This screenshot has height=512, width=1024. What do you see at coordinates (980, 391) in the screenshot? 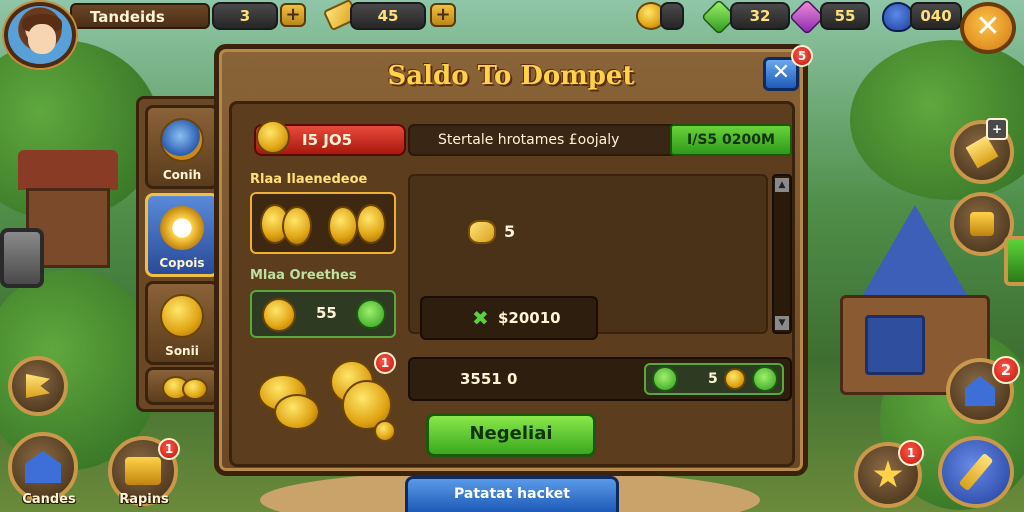
I see `house-icon` at bounding box center [980, 391].